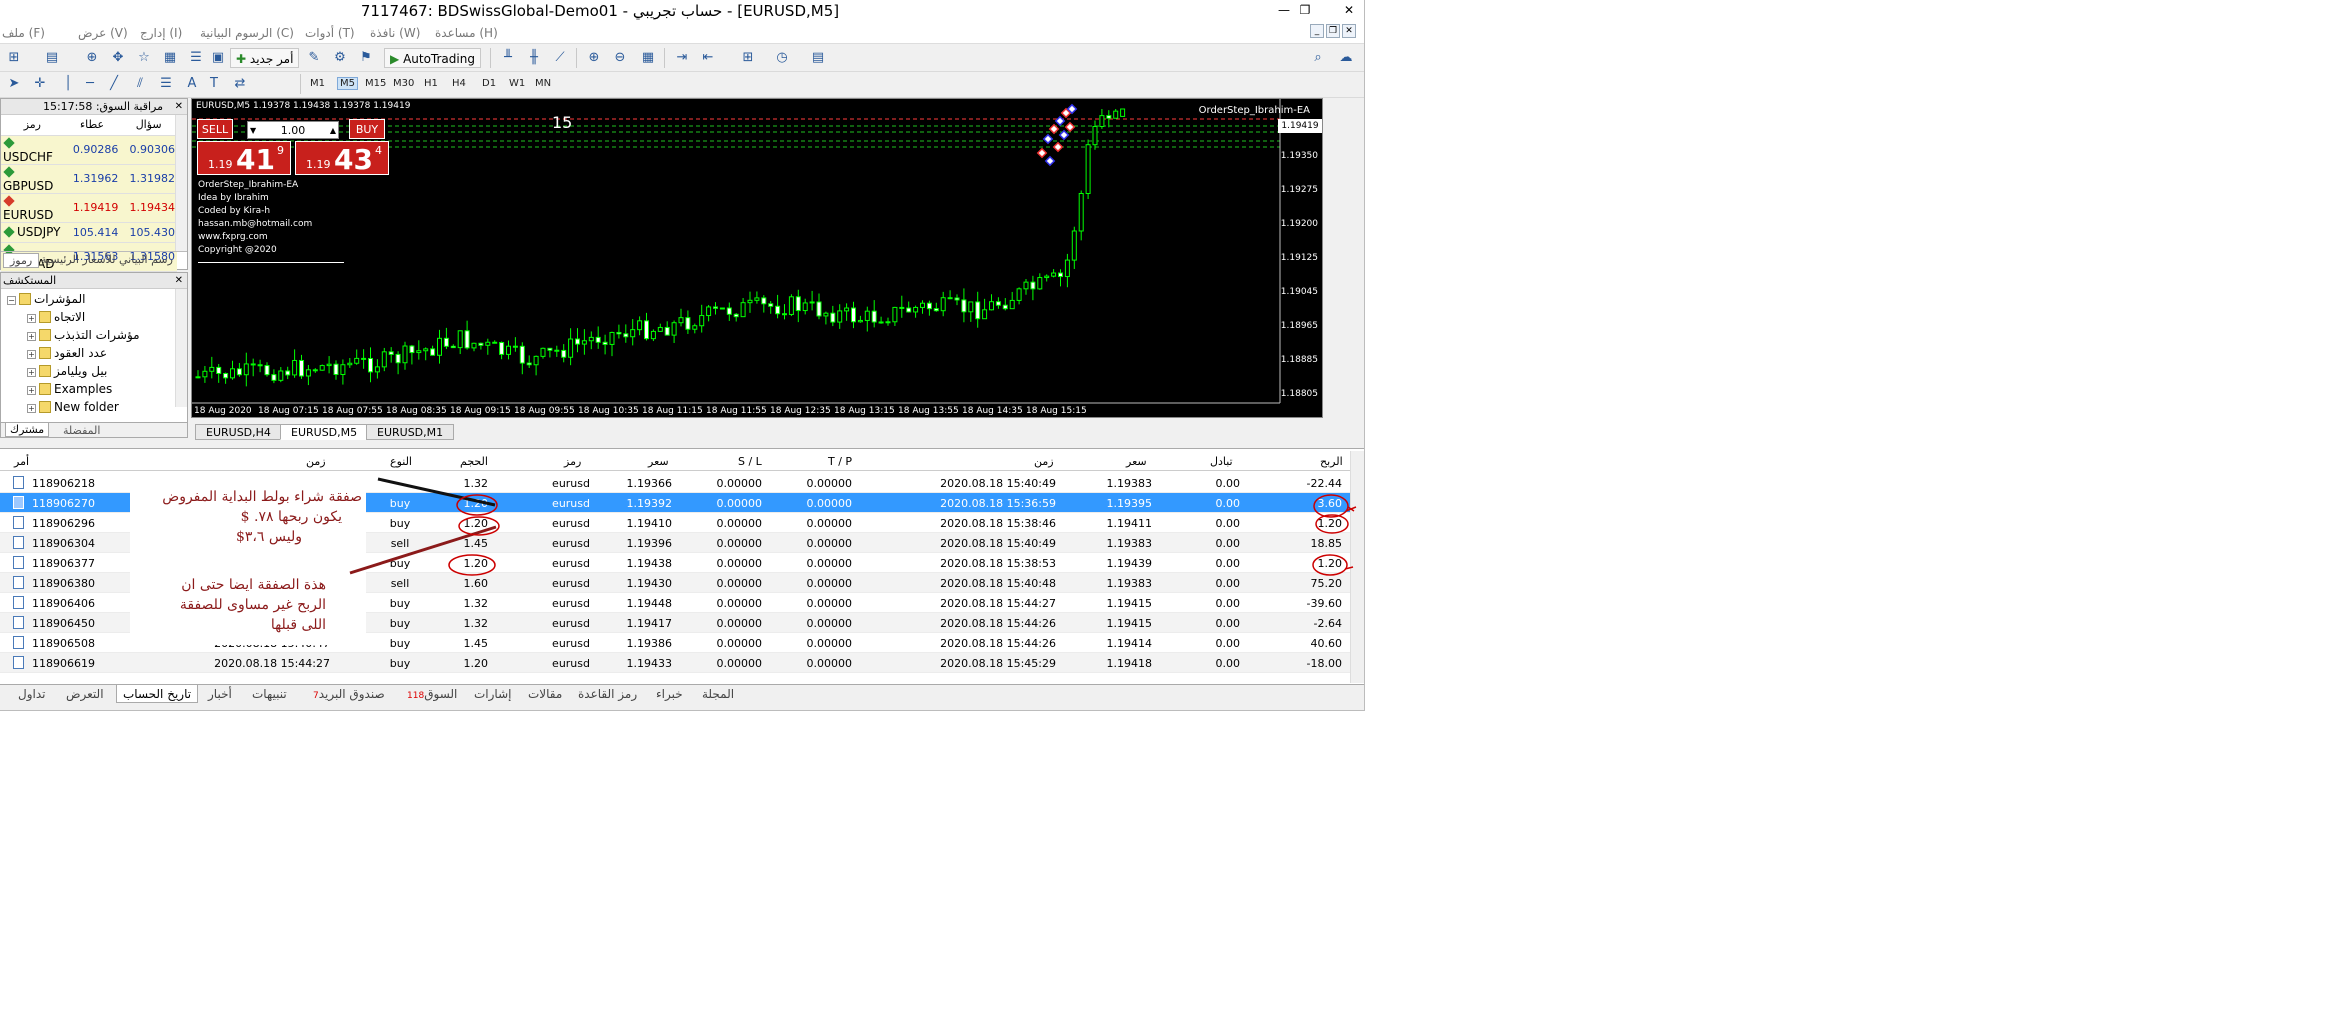  I want to click on new-chart-icon: ⊞, so click(14, 58).